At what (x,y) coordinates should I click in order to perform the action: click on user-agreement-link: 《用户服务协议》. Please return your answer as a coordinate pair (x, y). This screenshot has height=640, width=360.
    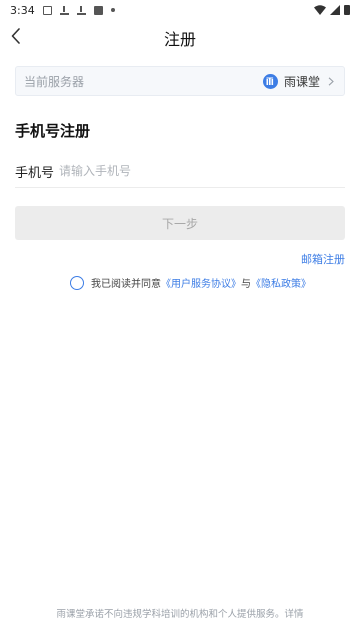
    Looking at the image, I should click on (201, 282).